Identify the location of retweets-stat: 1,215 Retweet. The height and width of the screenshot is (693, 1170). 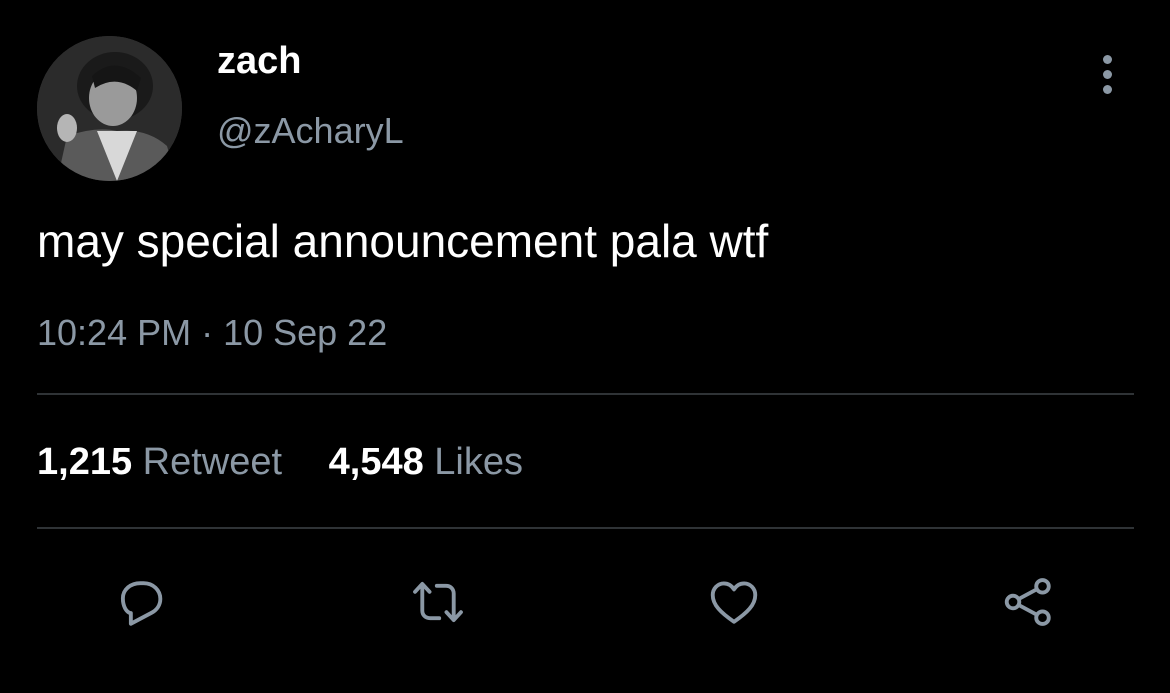
(159, 462).